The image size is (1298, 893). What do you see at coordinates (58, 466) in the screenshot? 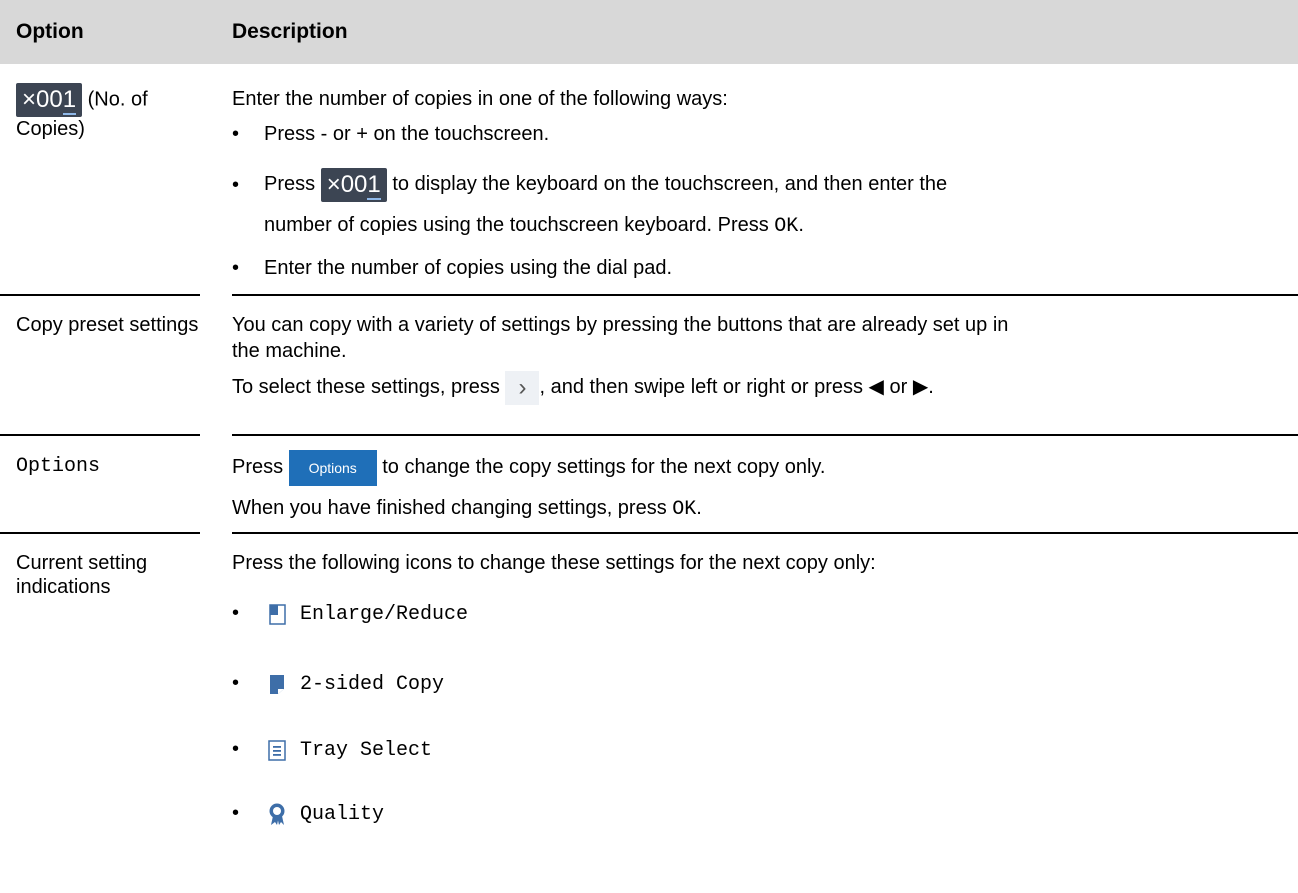
I see `options-option-label: Options` at bounding box center [58, 466].